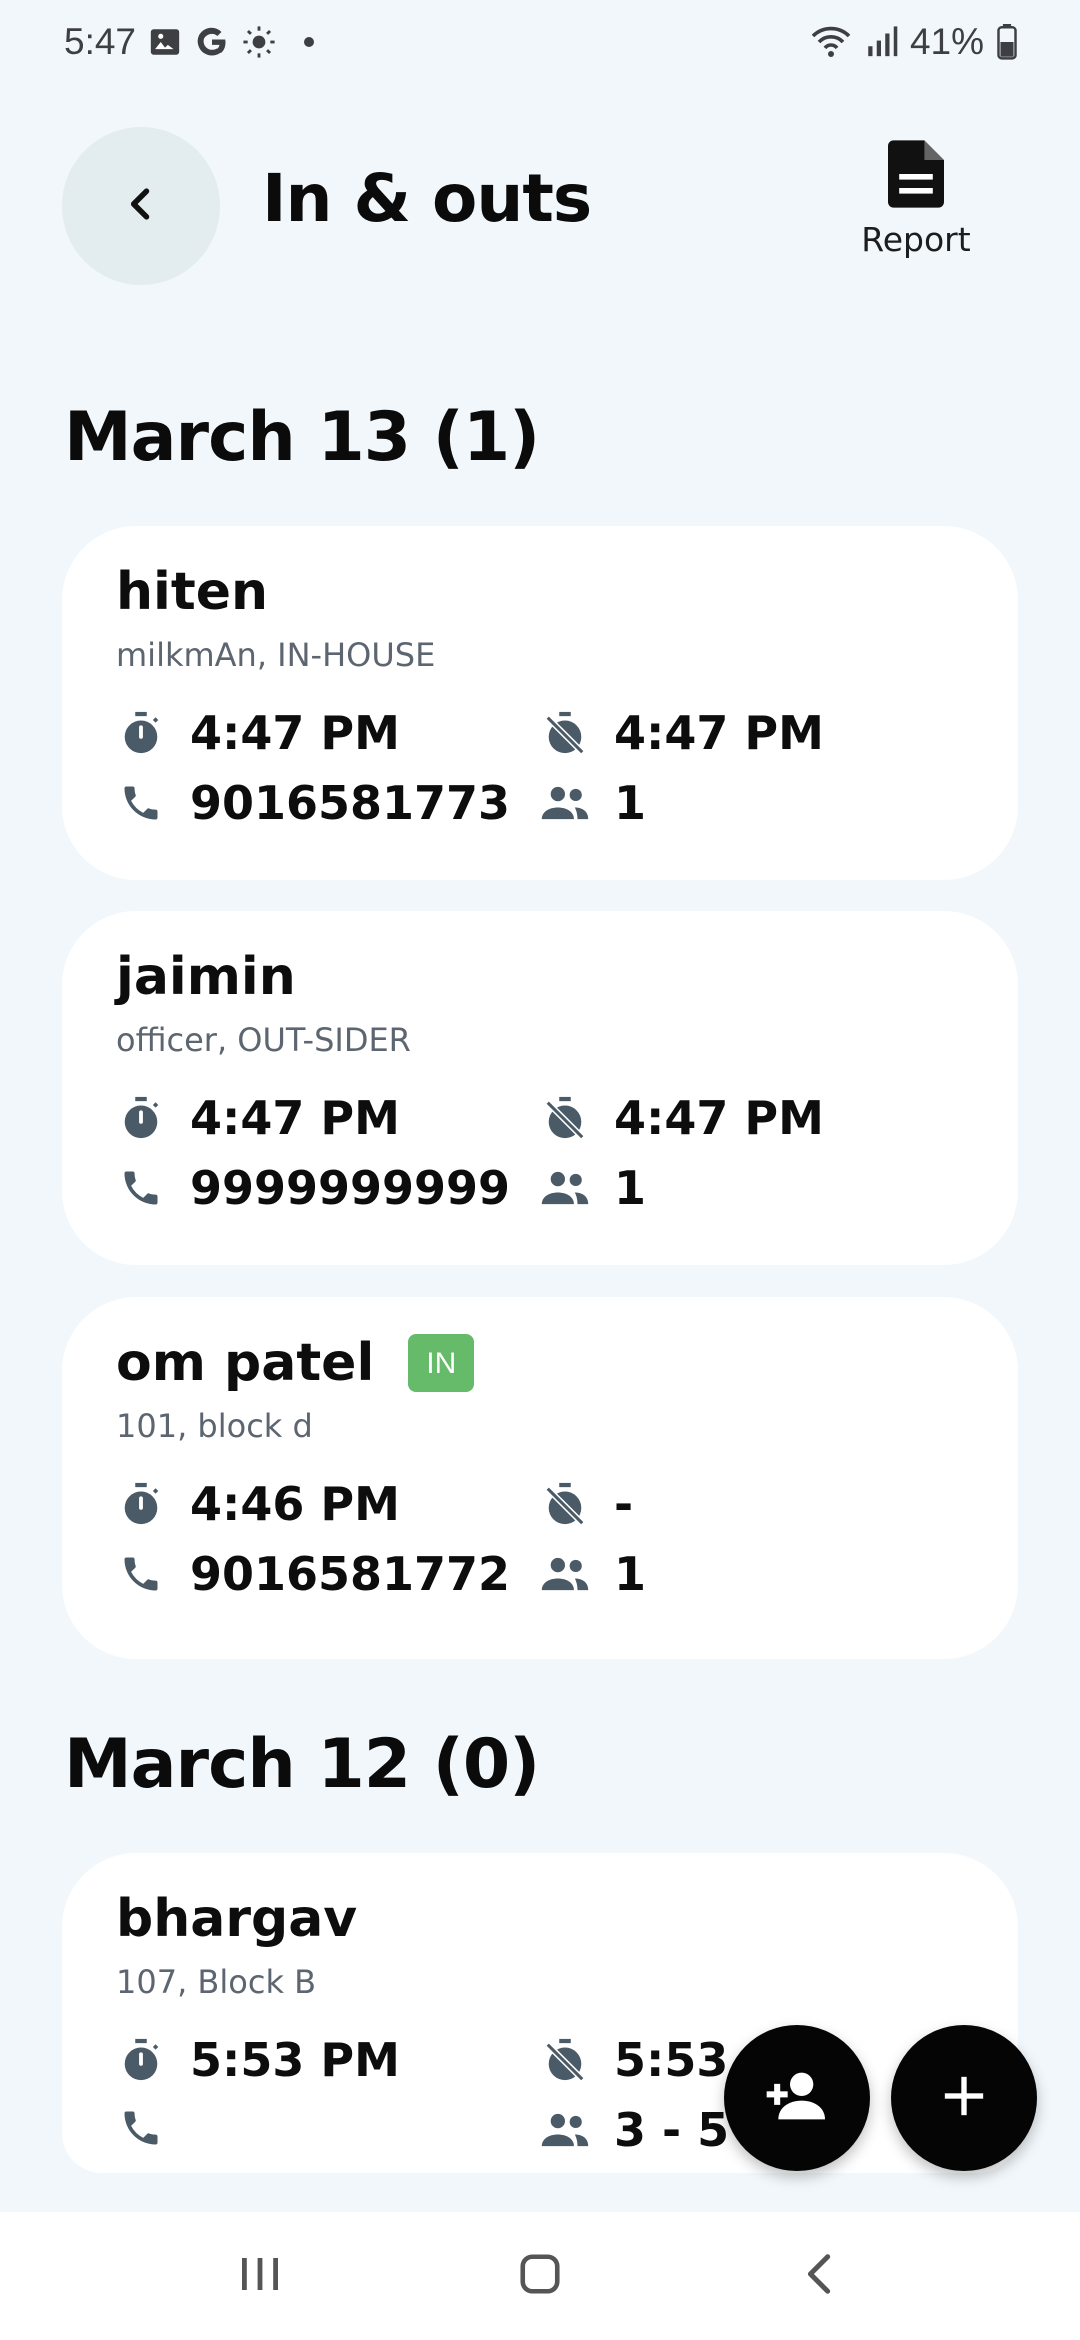  I want to click on back-button, so click(141, 206).